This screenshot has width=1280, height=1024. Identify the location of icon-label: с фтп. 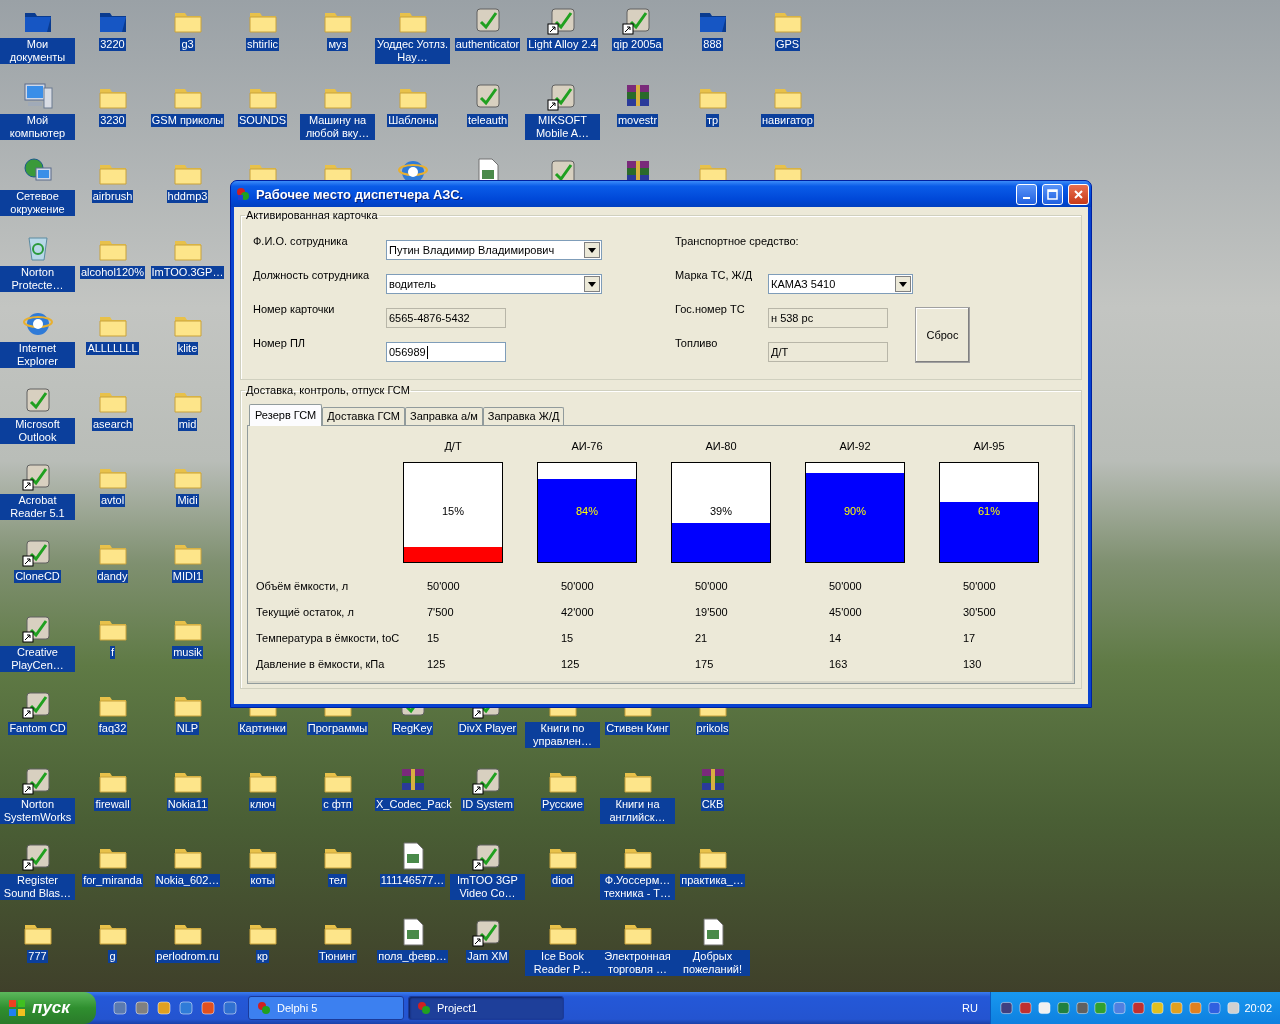
(337, 804).